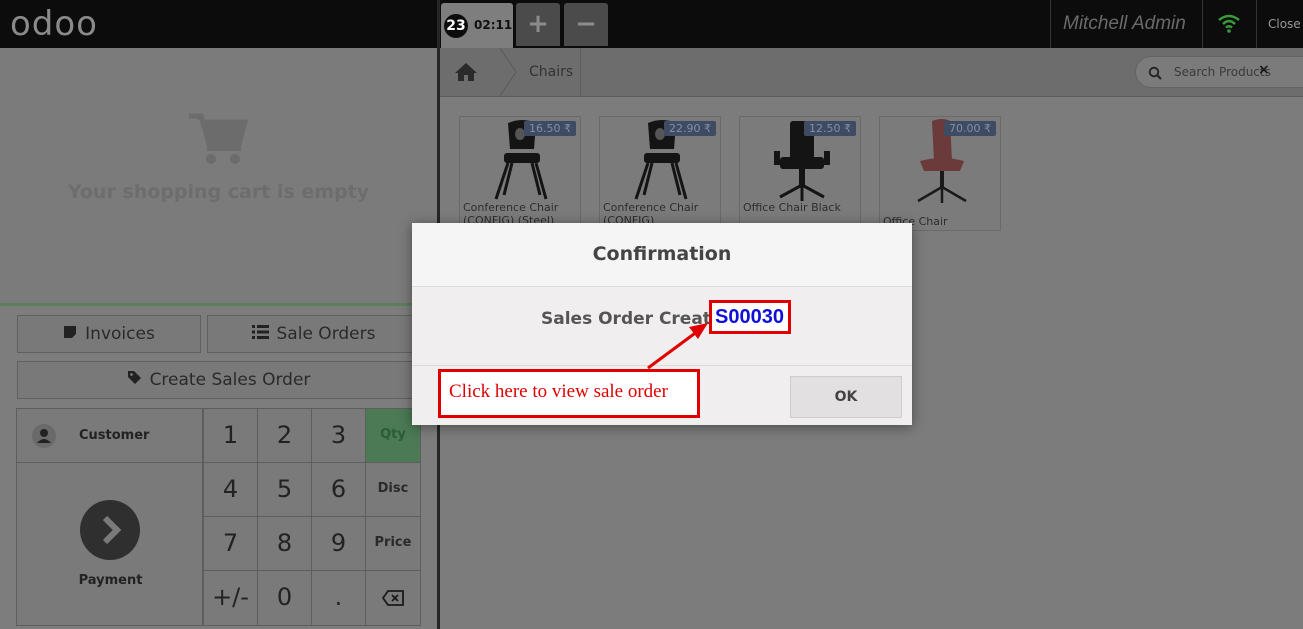 The width and height of the screenshot is (1303, 629). I want to click on numpad-key-9: 9, so click(338, 543).